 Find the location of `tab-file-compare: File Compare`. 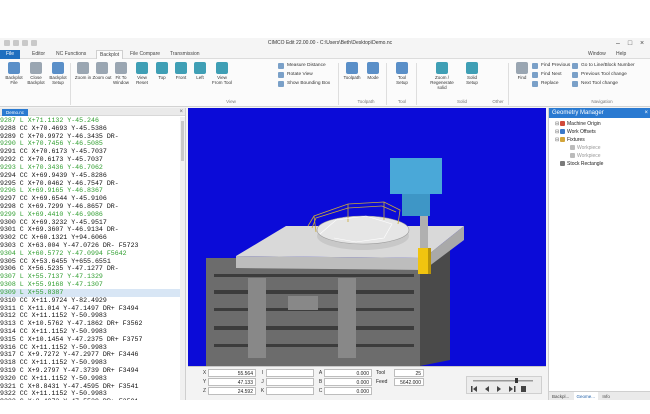

tab-file-compare: File Compare is located at coordinates (145, 54).